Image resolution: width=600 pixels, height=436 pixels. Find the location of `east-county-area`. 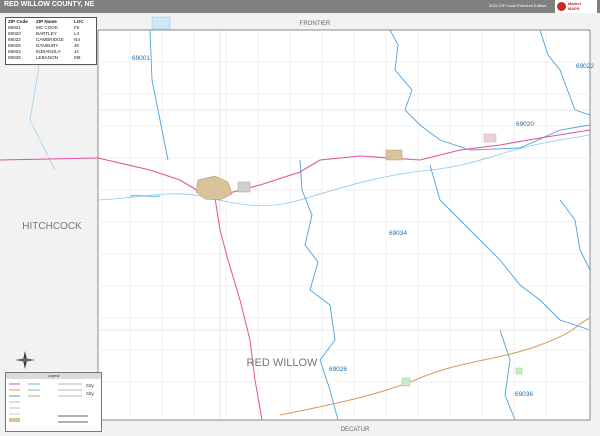

east-county-area is located at coordinates (595, 225).